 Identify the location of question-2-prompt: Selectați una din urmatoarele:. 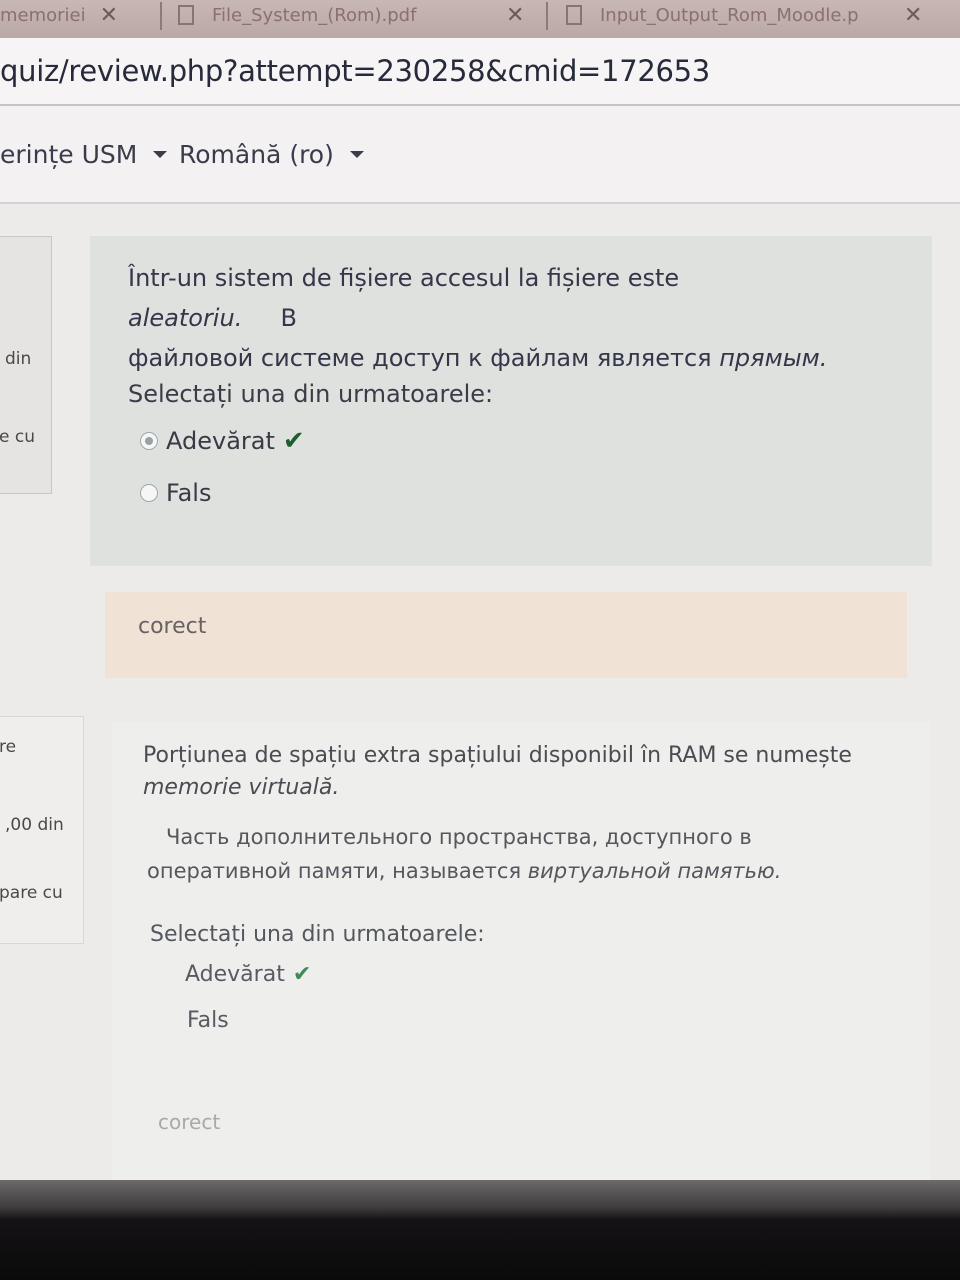
(317, 934).